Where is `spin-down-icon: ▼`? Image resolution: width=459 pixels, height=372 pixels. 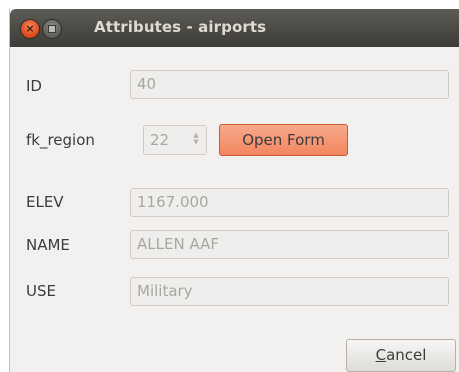 spin-down-icon: ▼ is located at coordinates (196, 142).